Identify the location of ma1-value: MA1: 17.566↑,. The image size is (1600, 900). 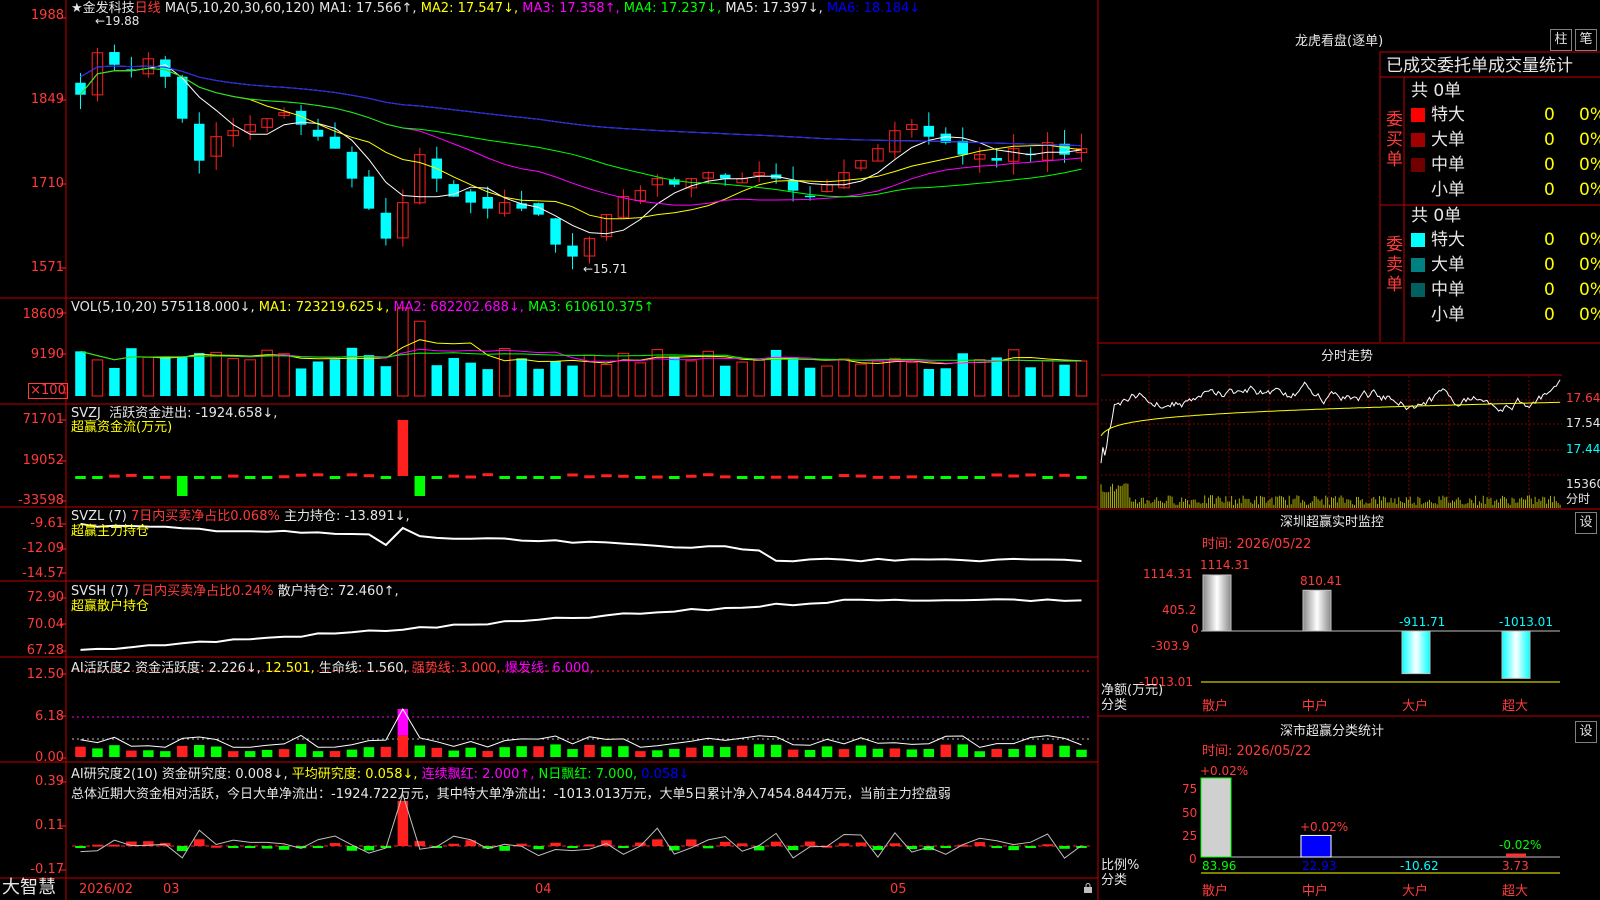
(368, 8).